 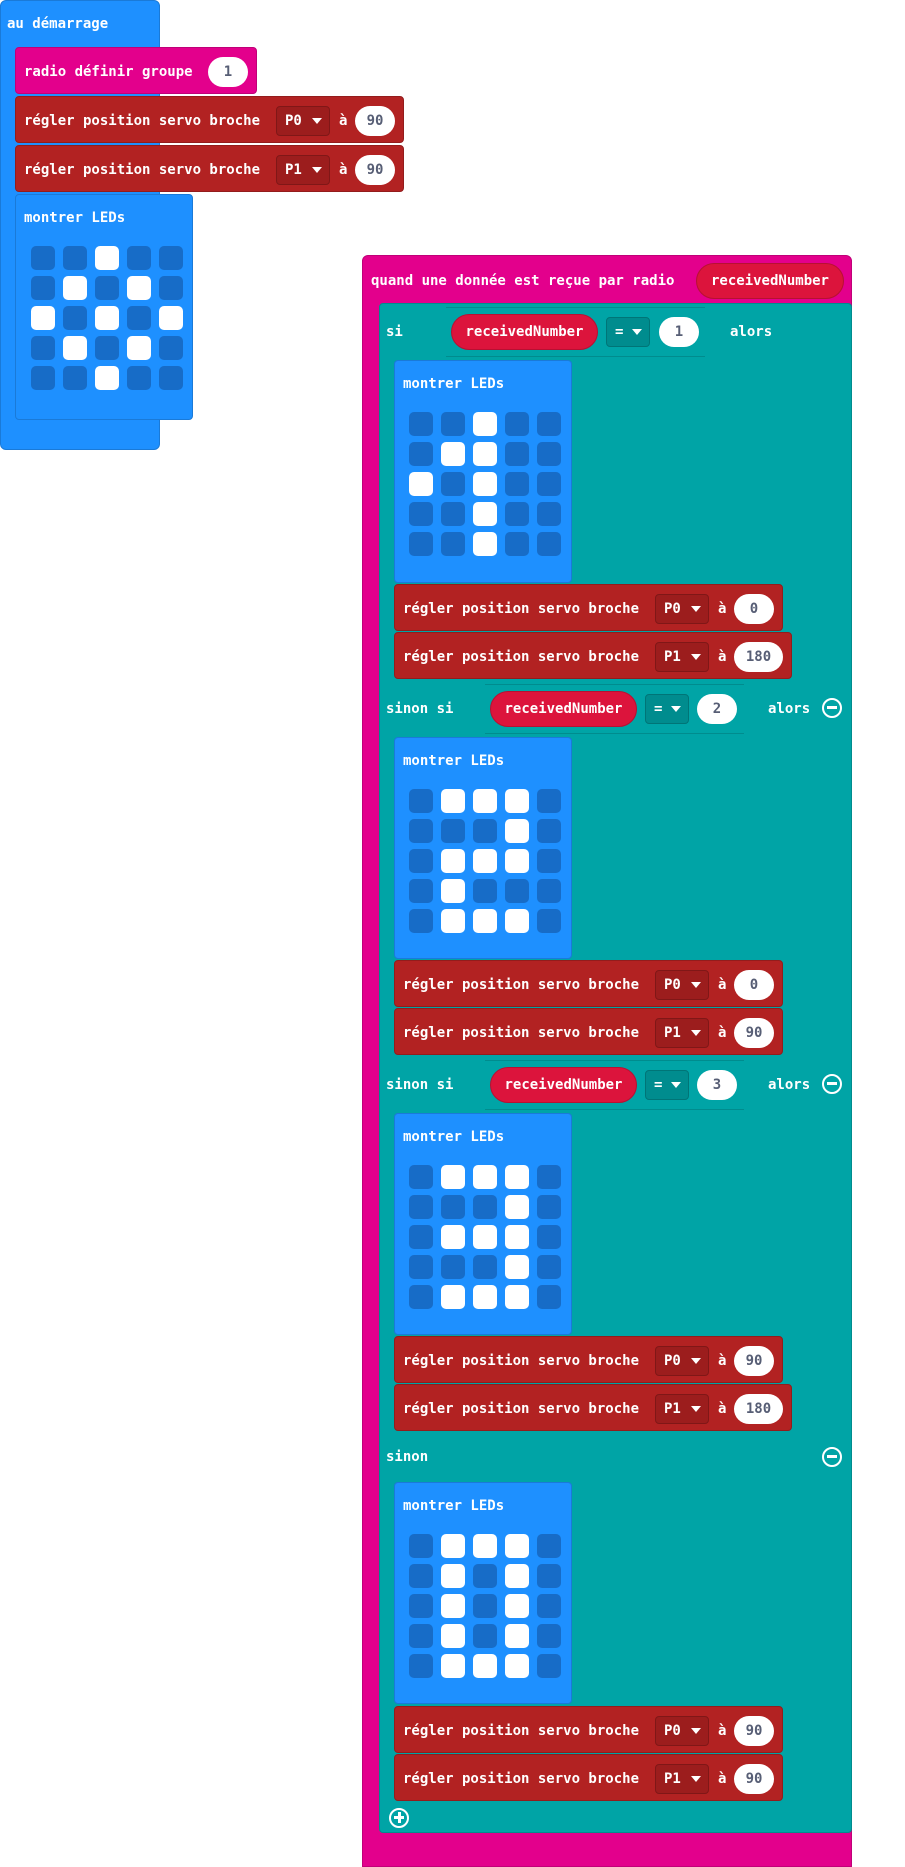 I want to click on led-r2-c1, so click(x=453, y=1237).